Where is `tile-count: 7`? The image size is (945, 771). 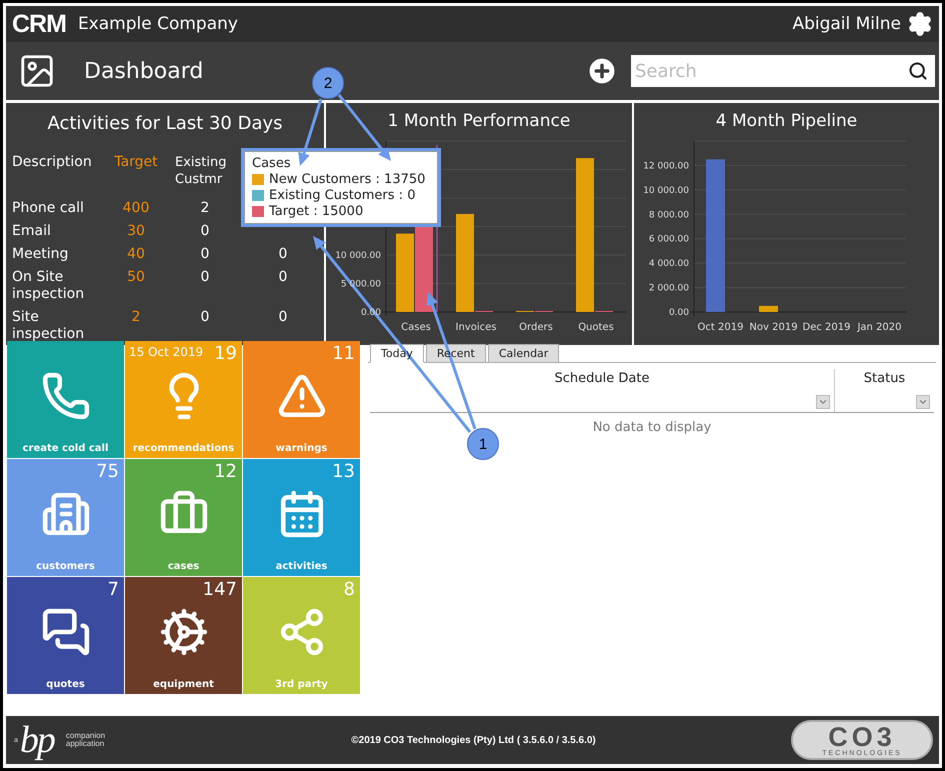 tile-count: 7 is located at coordinates (113, 589).